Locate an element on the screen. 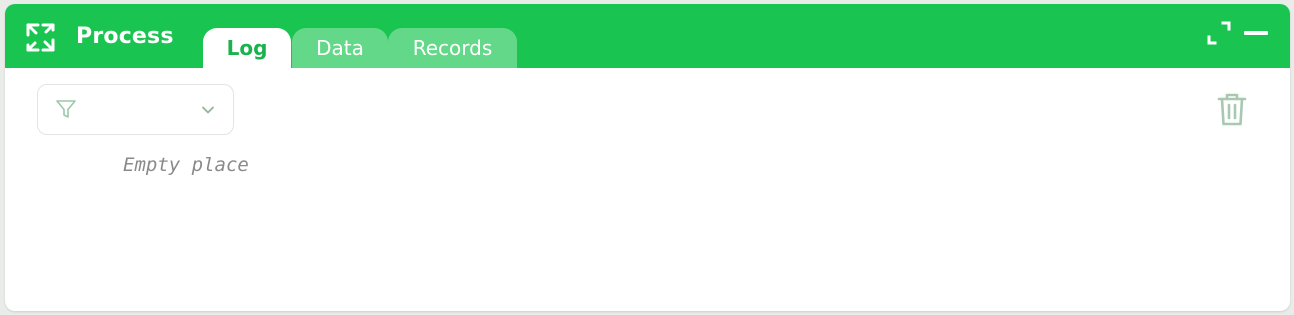 This screenshot has height=315, width=1294. tab-records: Records is located at coordinates (452, 48).